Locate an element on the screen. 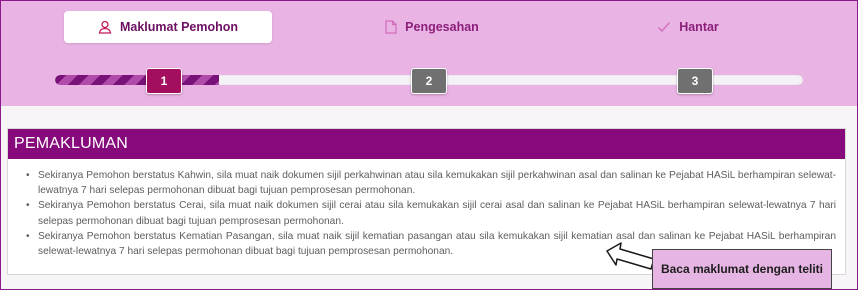 This screenshot has height=290, width=858. tab-maklumat-pemohon: Maklumat Pemohon is located at coordinates (168, 27).